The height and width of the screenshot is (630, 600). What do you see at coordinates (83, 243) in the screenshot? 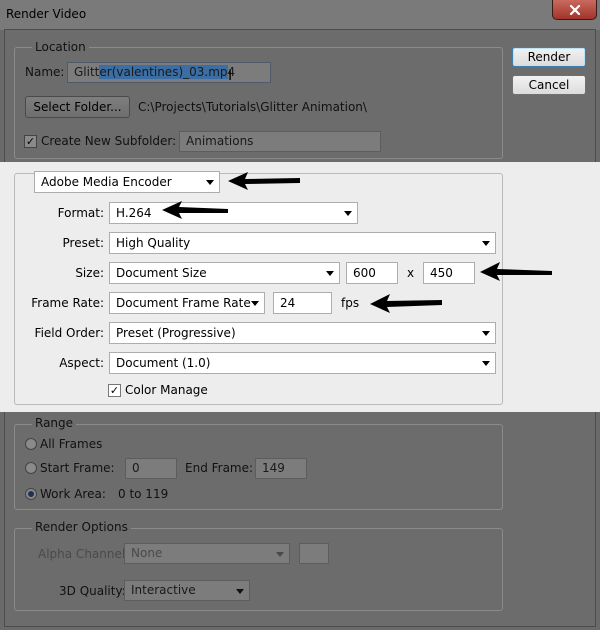
I see `preset-label: Preset:` at bounding box center [83, 243].